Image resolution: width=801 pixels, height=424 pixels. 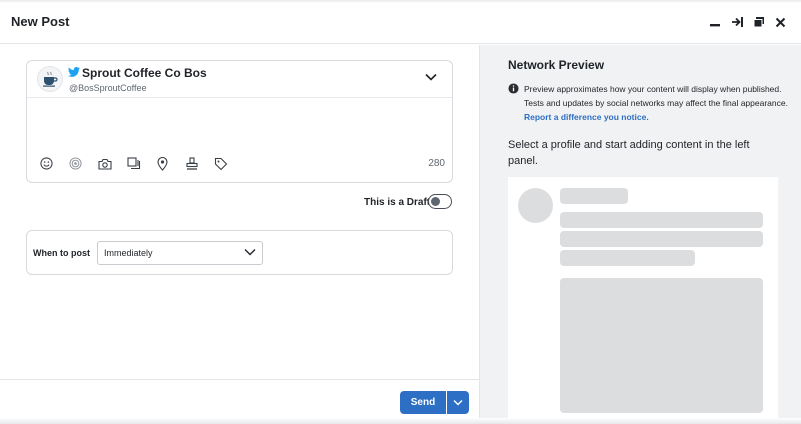 I want to click on coffee-cup-icon, so click(x=50, y=79).